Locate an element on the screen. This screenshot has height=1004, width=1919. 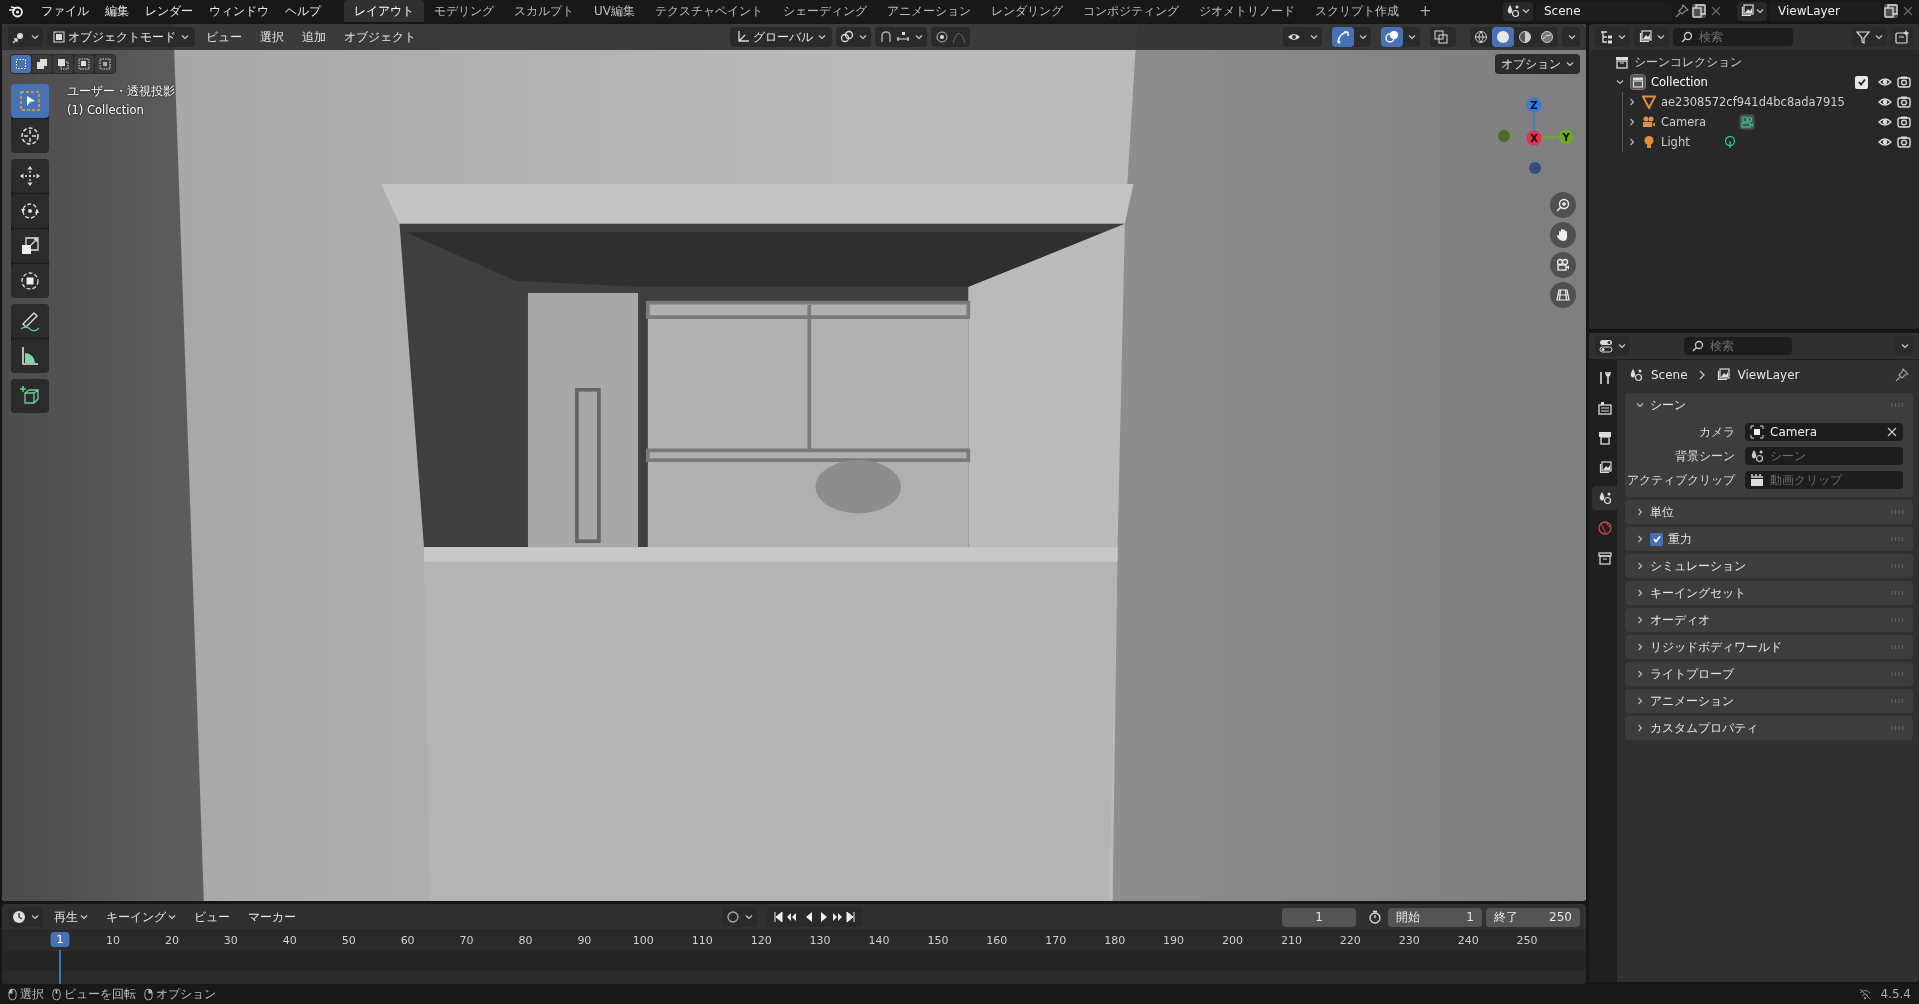
pin-icon is located at coordinates (1902, 375).